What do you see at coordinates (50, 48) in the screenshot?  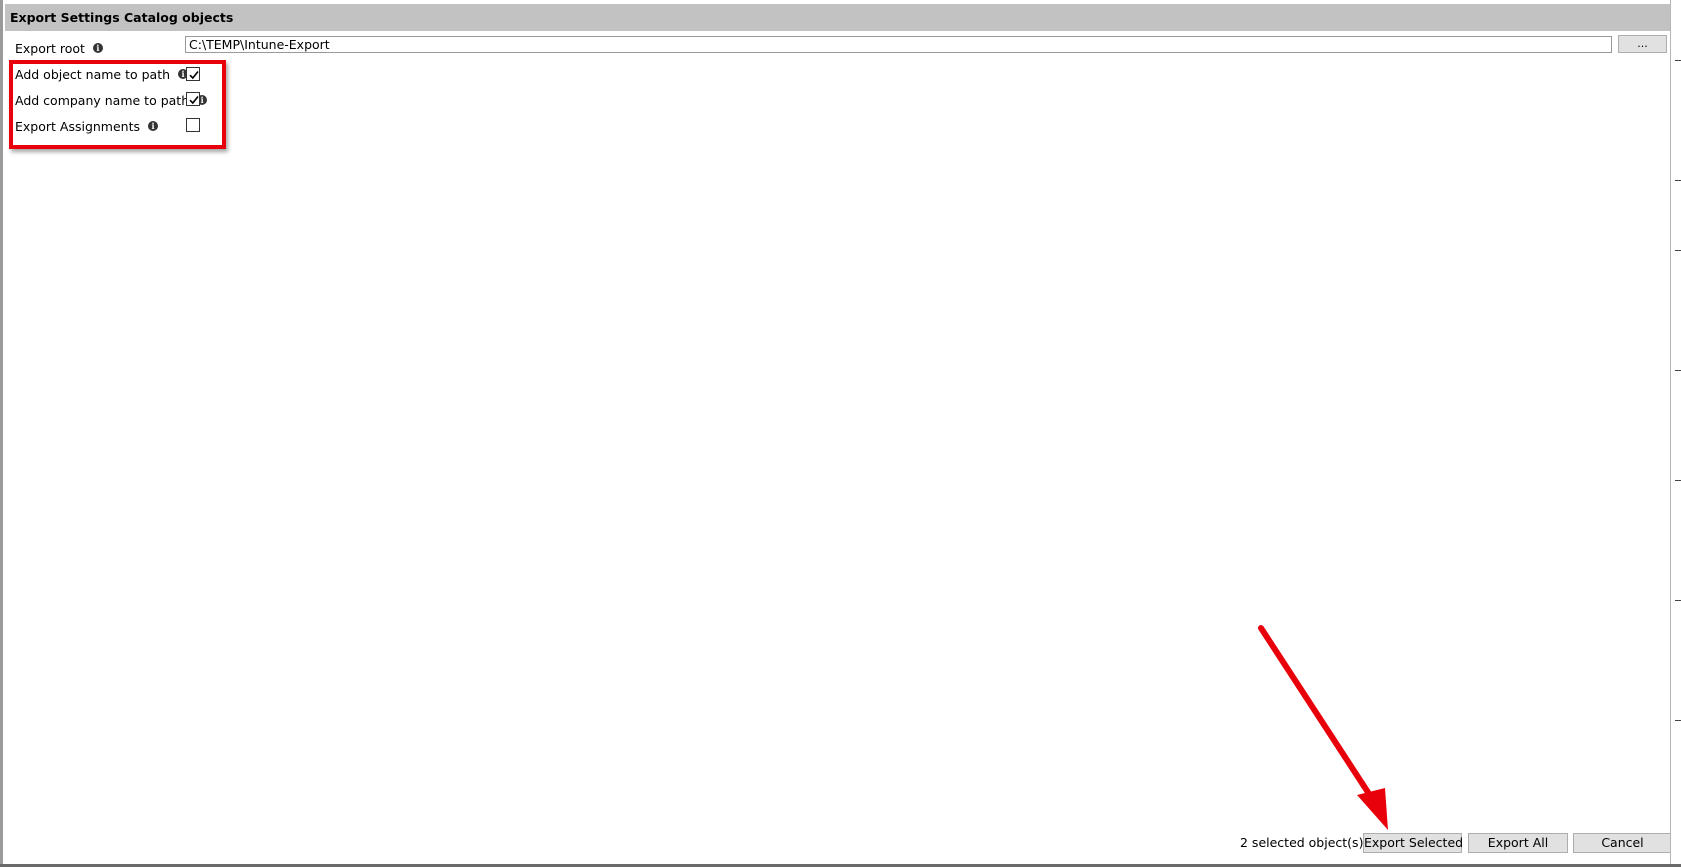 I see `export-root-label: Export root` at bounding box center [50, 48].